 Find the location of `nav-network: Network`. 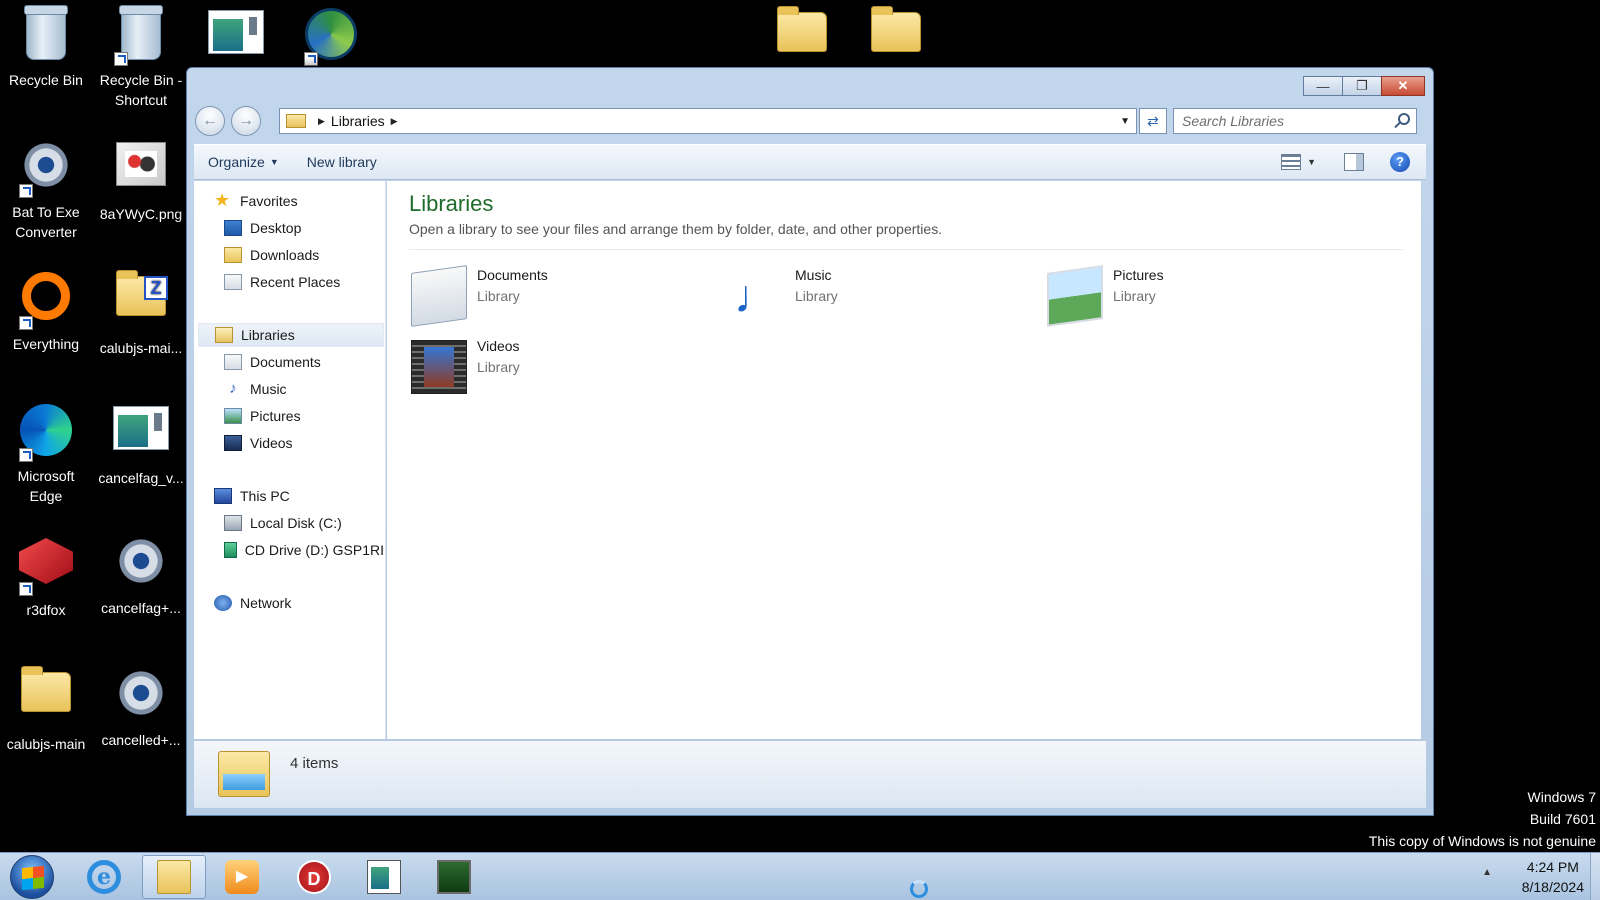

nav-network: Network is located at coordinates (252, 603).